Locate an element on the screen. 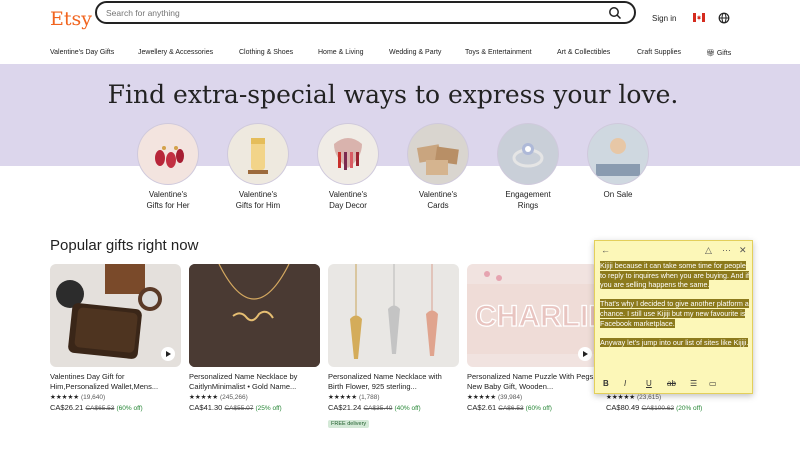 The width and height of the screenshot is (800, 460). nav-art-collectibles: Art & Collectibles is located at coordinates (583, 52).